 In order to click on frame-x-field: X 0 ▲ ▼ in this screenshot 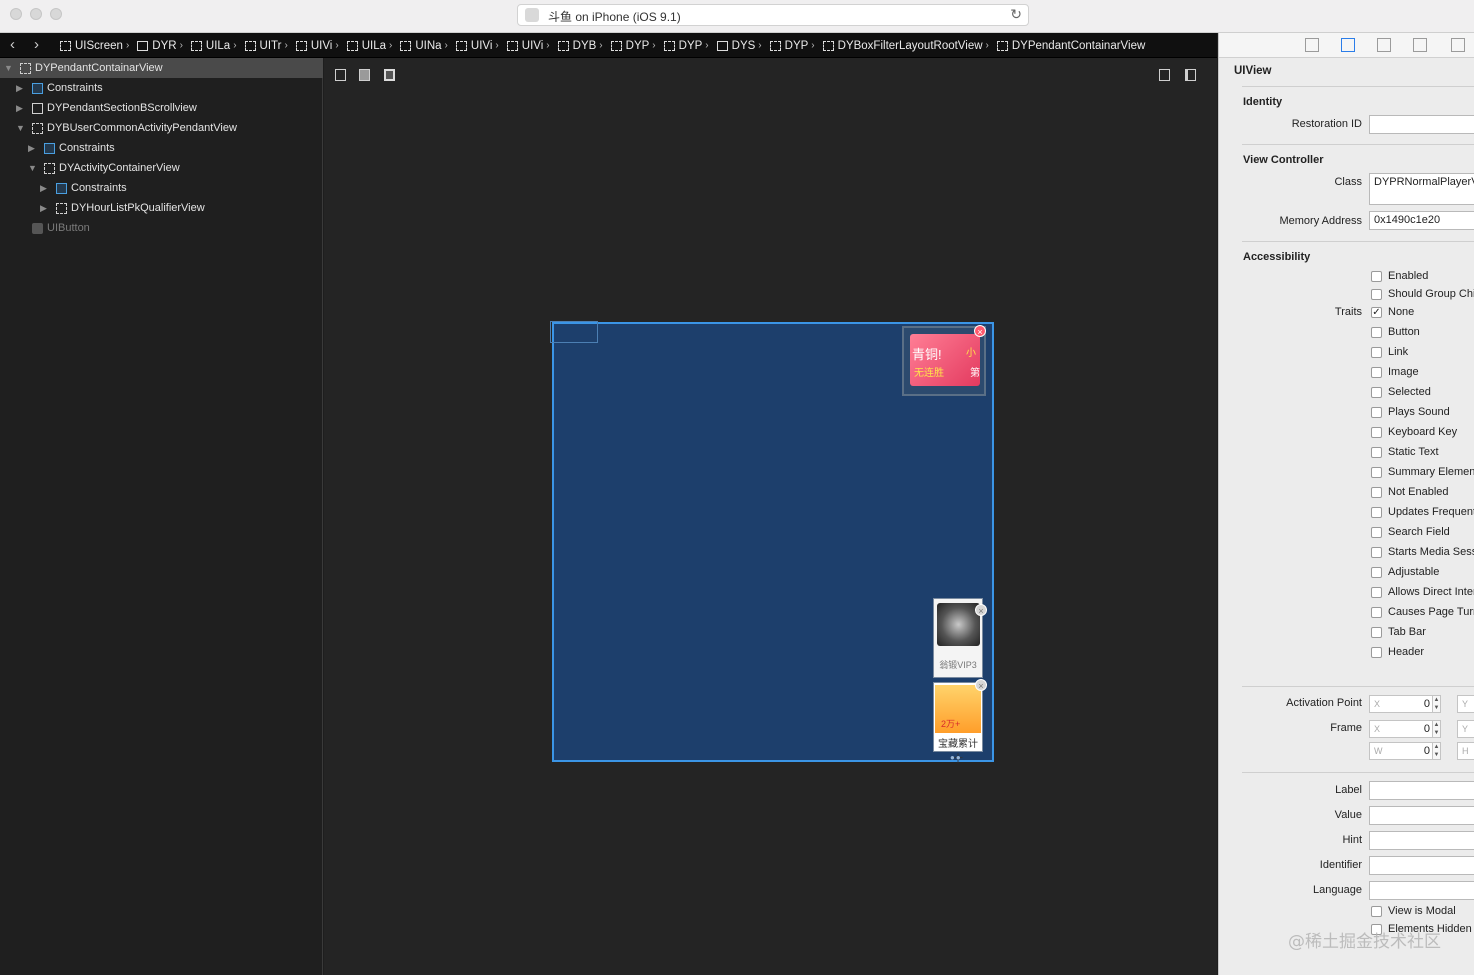, I will do `click(1405, 729)`.